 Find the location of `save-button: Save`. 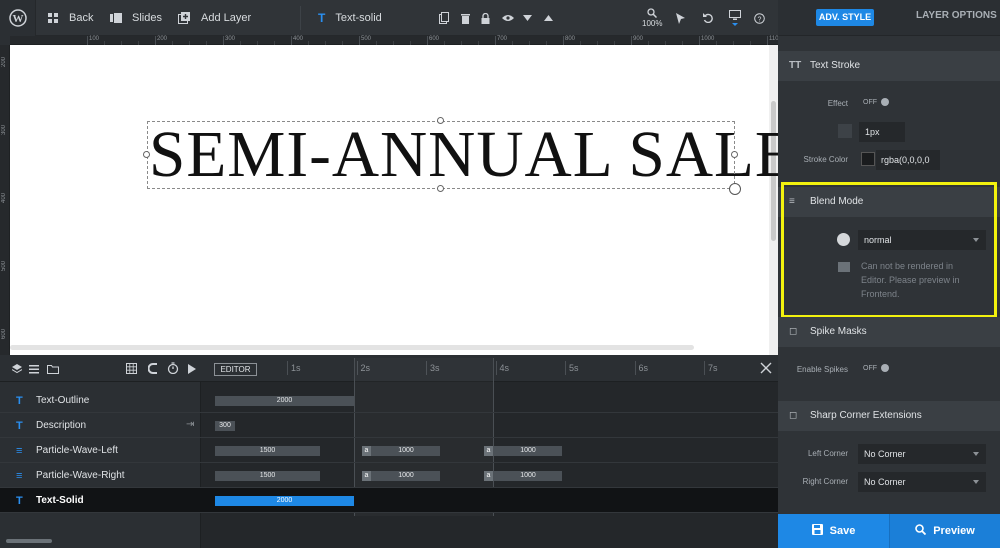

save-button: Save is located at coordinates (833, 531).